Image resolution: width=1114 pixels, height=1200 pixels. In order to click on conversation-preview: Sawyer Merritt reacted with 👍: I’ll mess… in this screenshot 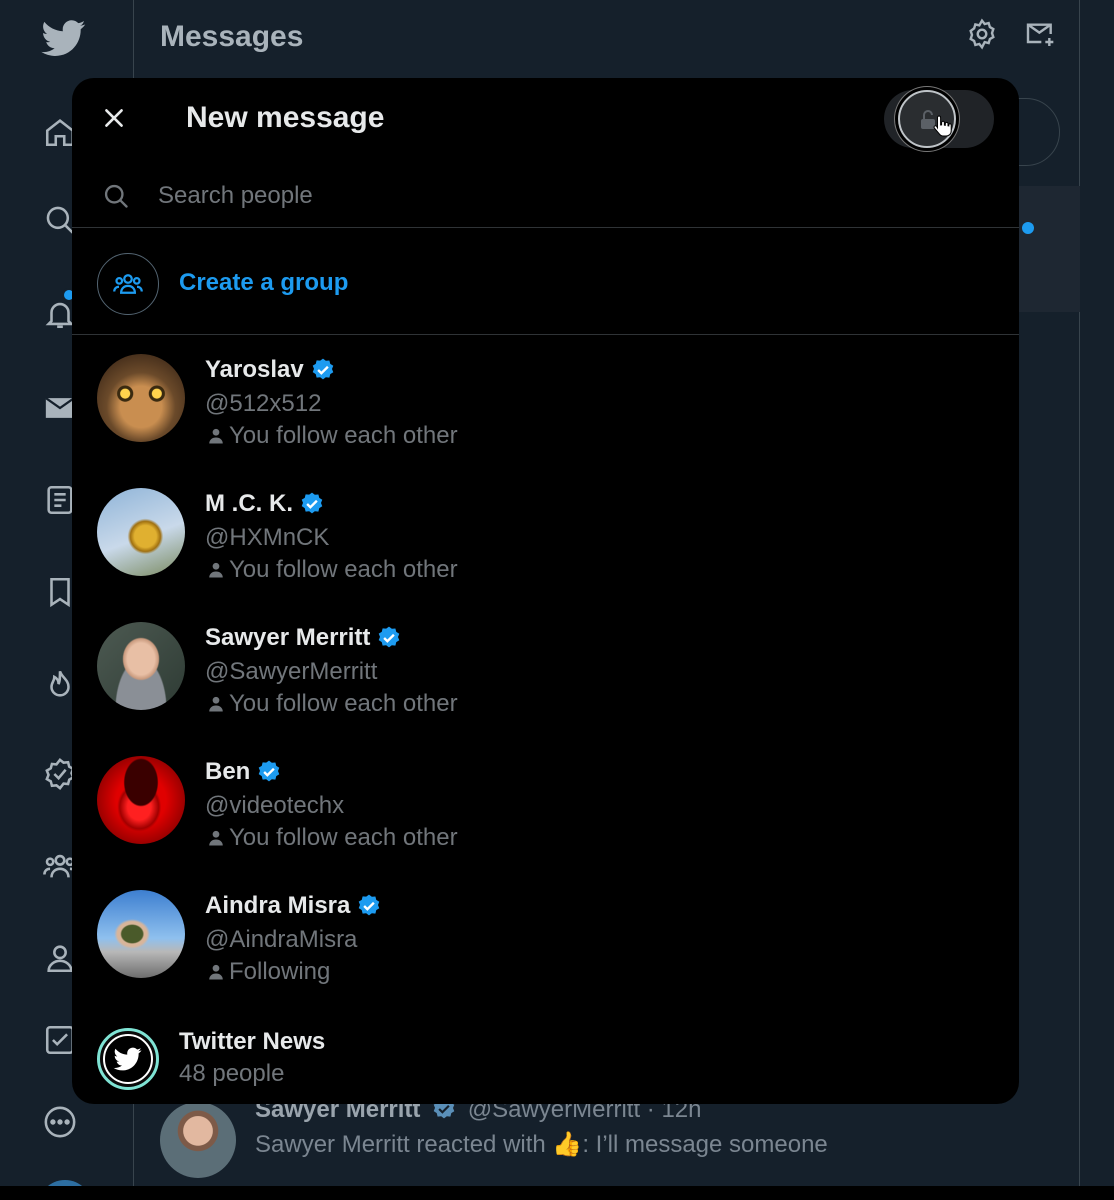, I will do `click(541, 1144)`.